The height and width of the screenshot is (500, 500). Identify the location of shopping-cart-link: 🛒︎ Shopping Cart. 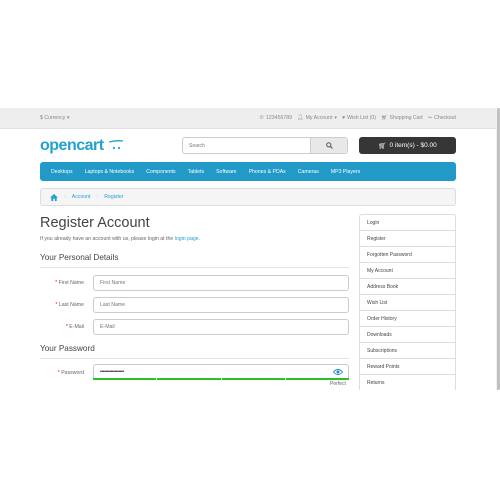
(402, 118).